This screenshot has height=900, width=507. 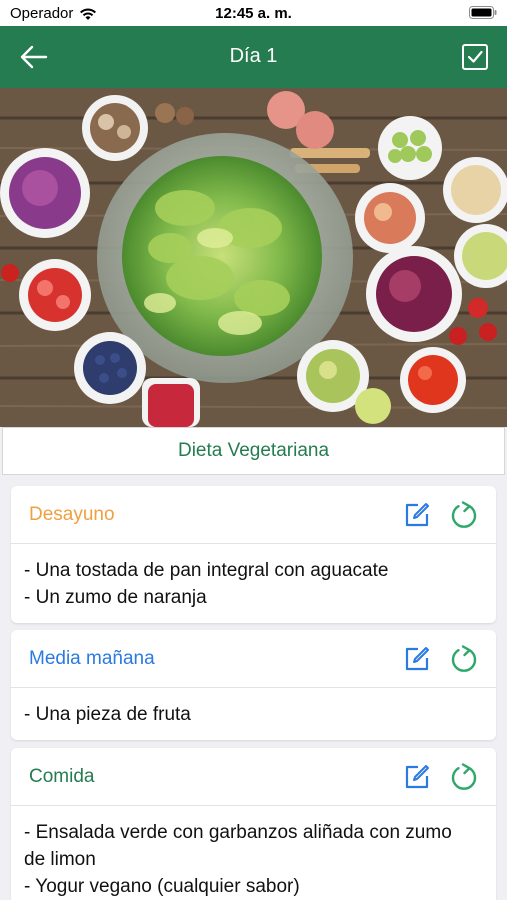 What do you see at coordinates (475, 57) in the screenshot?
I see `checkbox-checked-icon` at bounding box center [475, 57].